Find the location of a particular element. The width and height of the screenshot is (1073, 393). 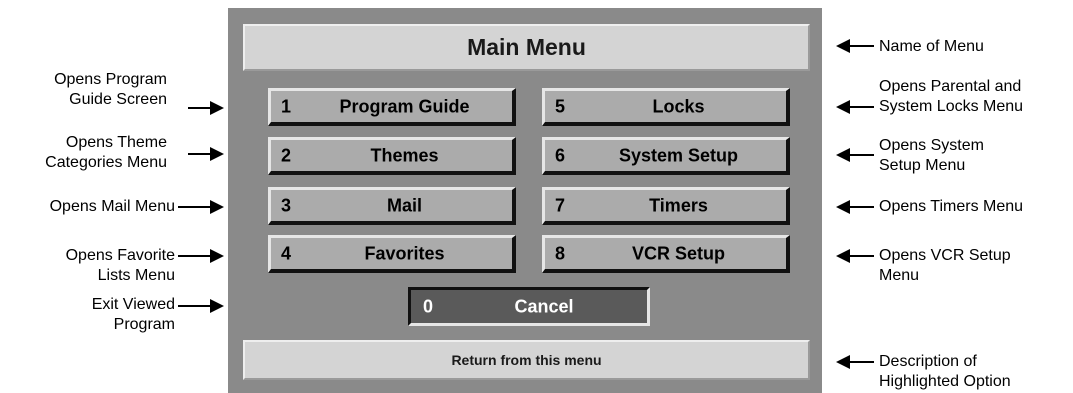

callout-line: System Locks Menu is located at coordinates (951, 106).